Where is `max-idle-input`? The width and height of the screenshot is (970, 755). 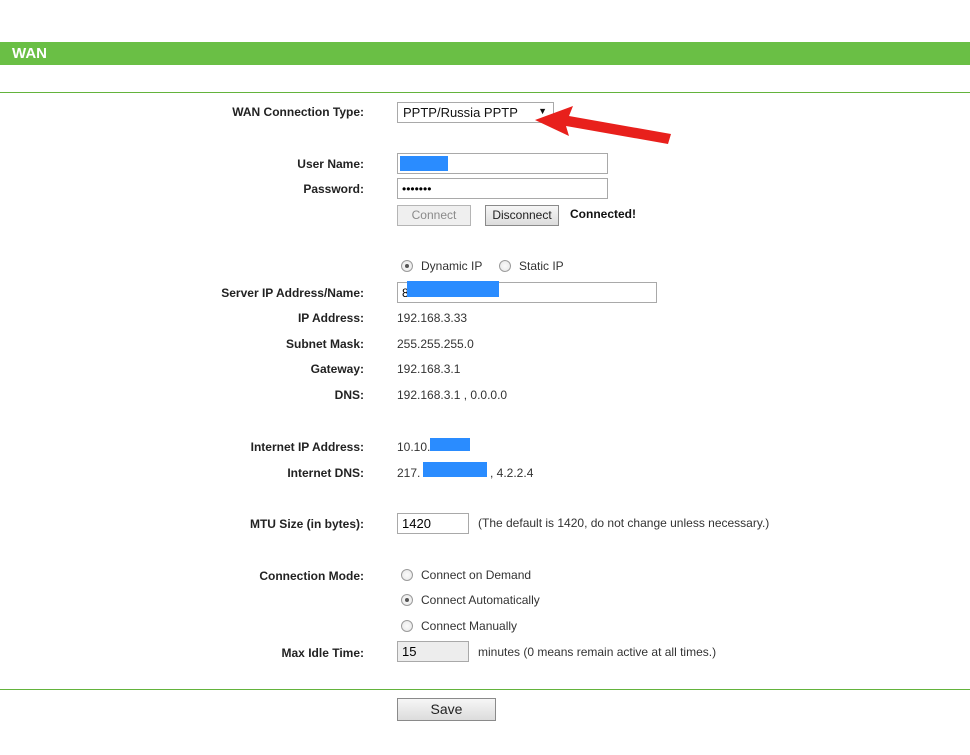 max-idle-input is located at coordinates (433, 651).